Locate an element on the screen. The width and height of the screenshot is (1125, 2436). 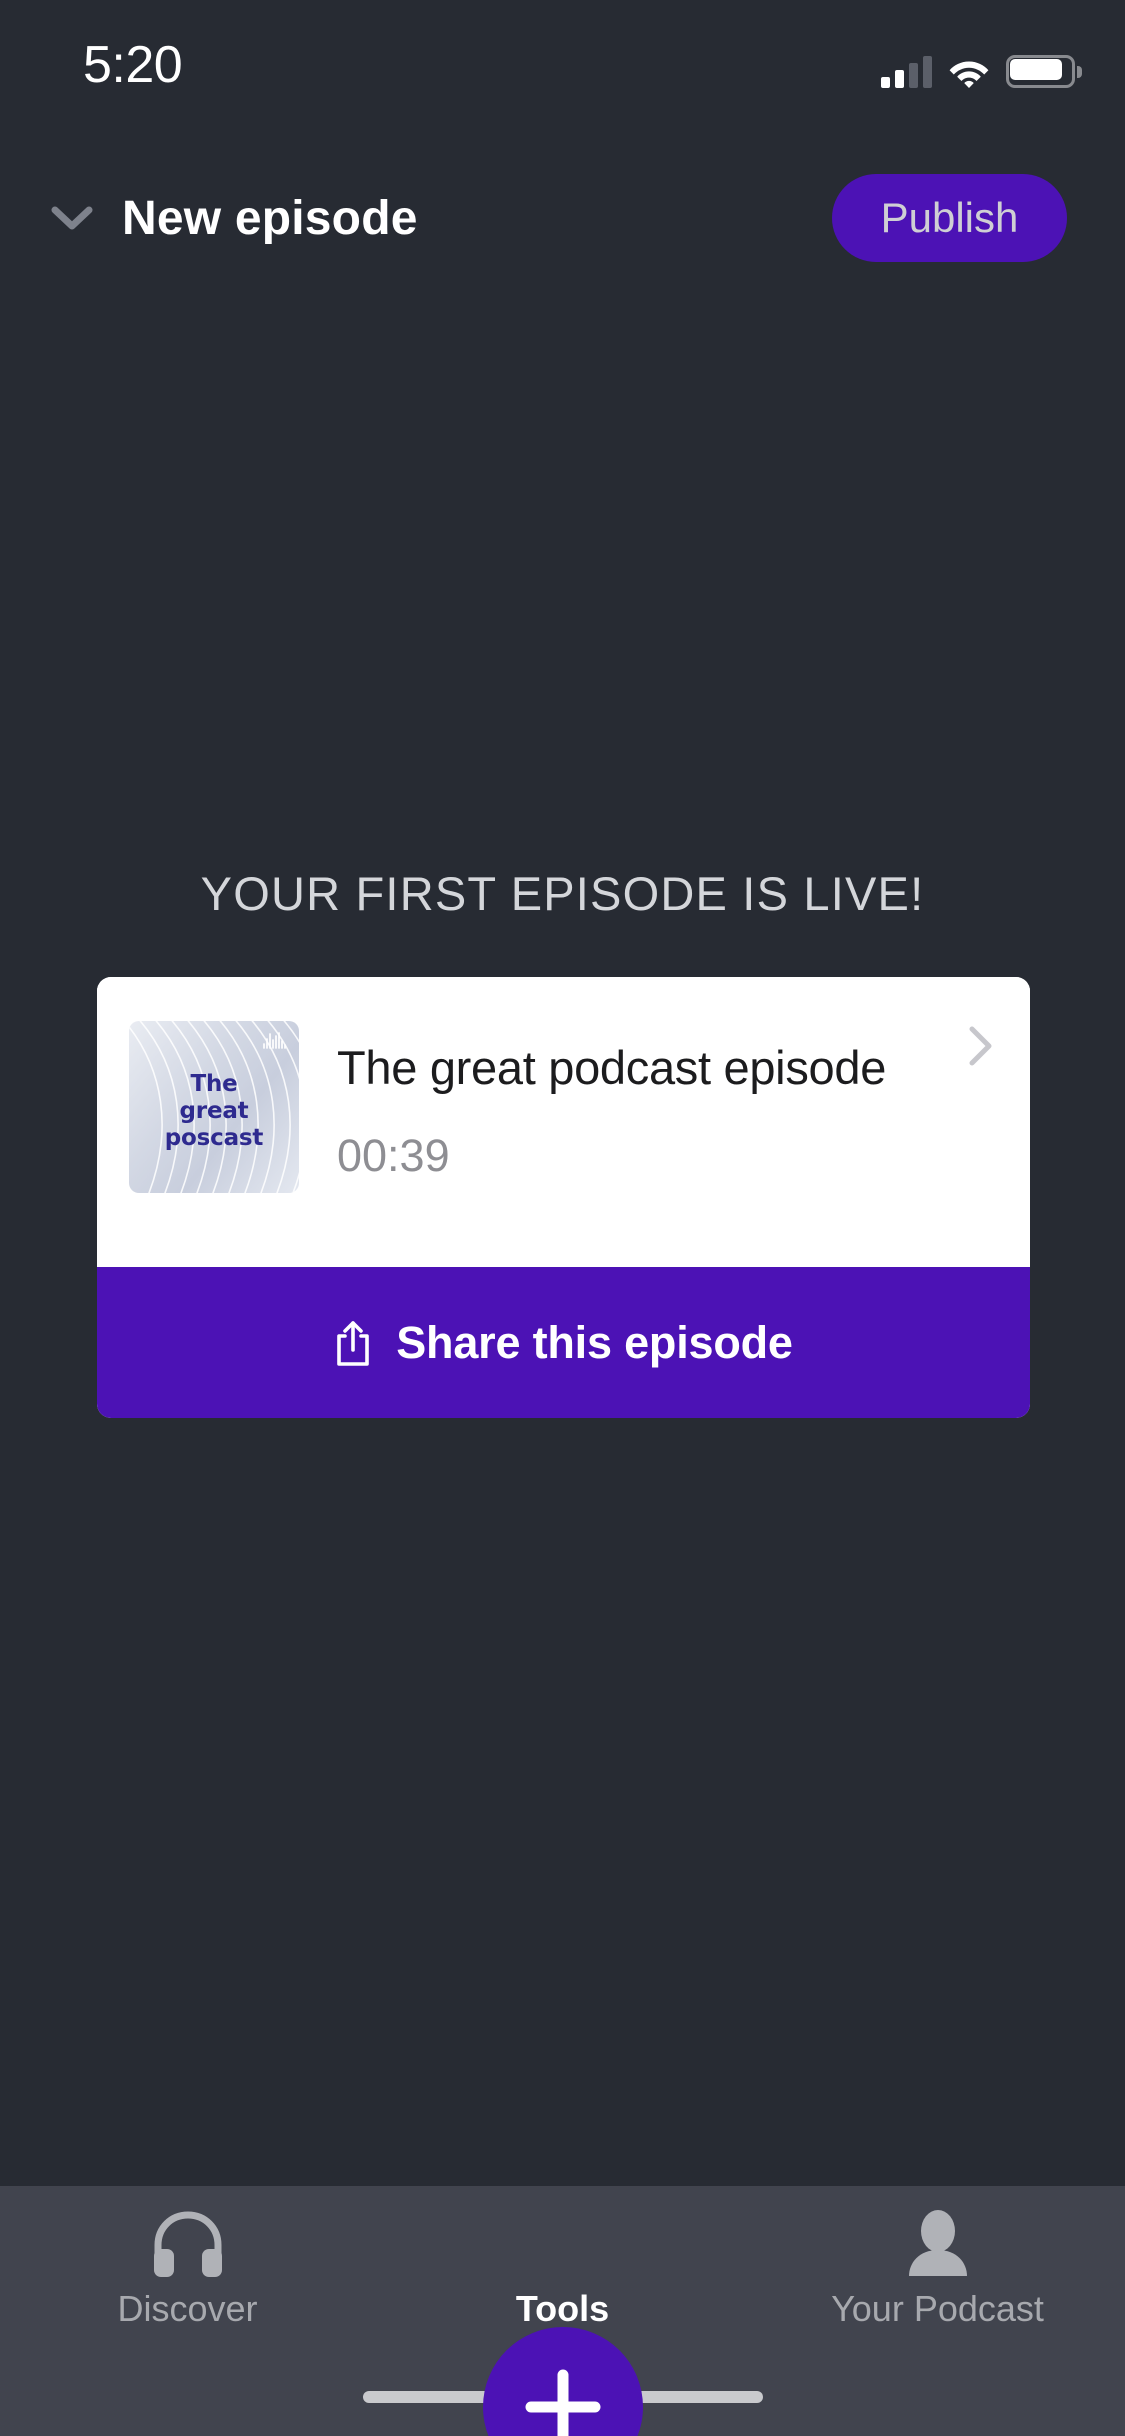
tab-your-podcast-label: Your Podcast is located at coordinates (937, 2308).